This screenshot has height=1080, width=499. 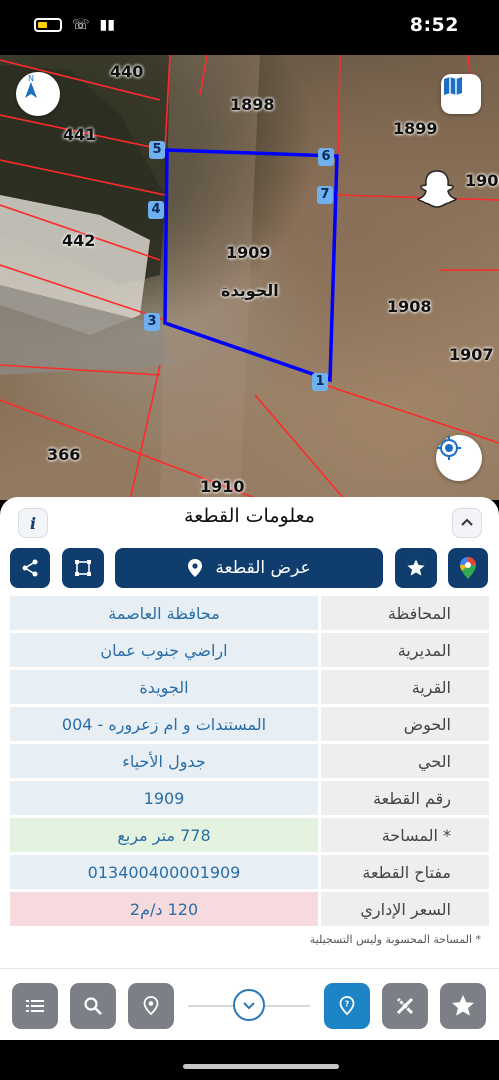 I want to click on parcel-label: 1908, so click(x=409, y=306).